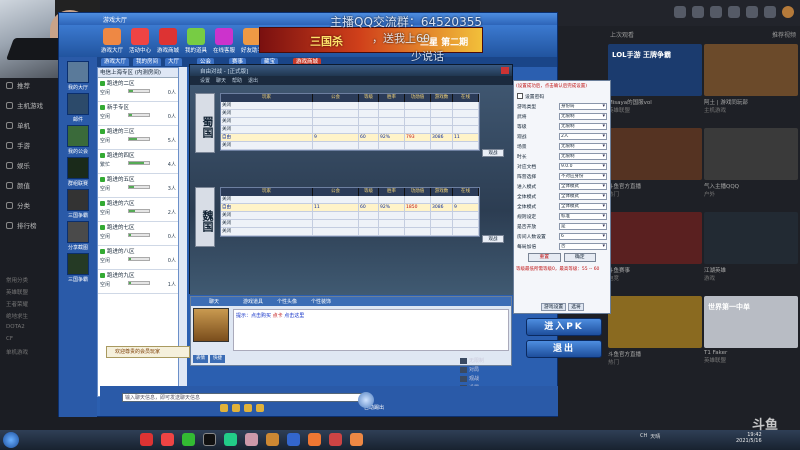 The width and height of the screenshot is (800, 450). I want to click on setting-dropdown: 全体模式, so click(583, 196).